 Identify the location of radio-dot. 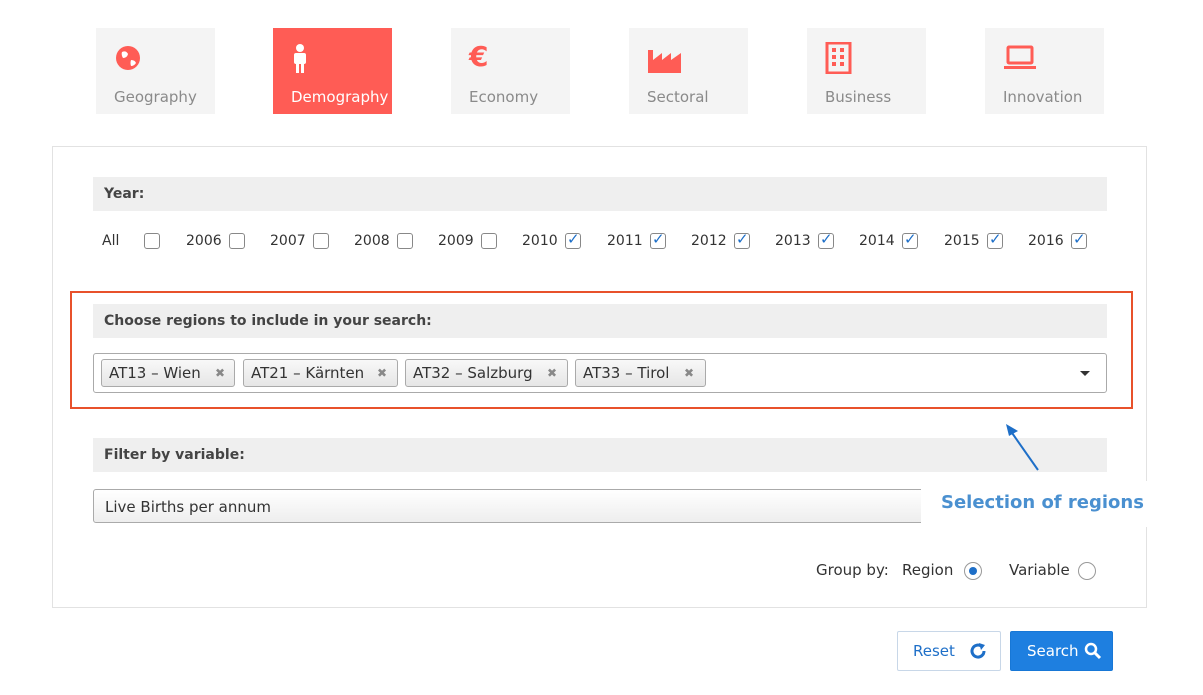
(973, 571).